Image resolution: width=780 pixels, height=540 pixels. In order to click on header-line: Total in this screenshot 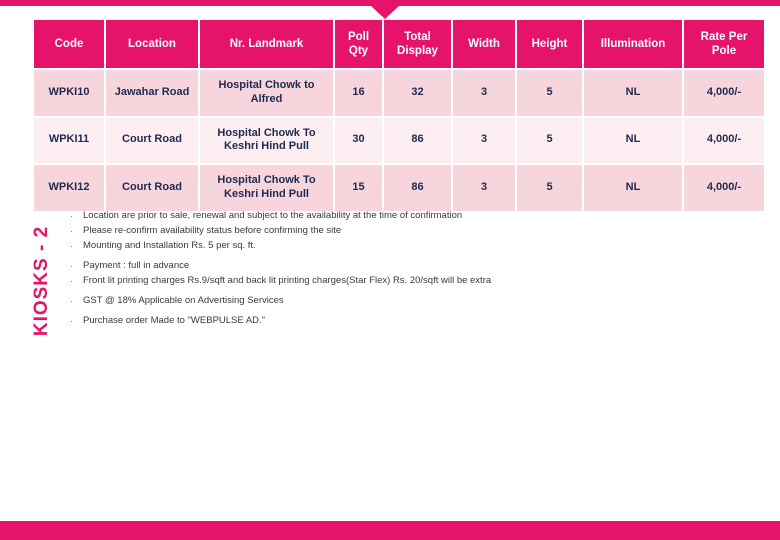, I will do `click(417, 36)`.